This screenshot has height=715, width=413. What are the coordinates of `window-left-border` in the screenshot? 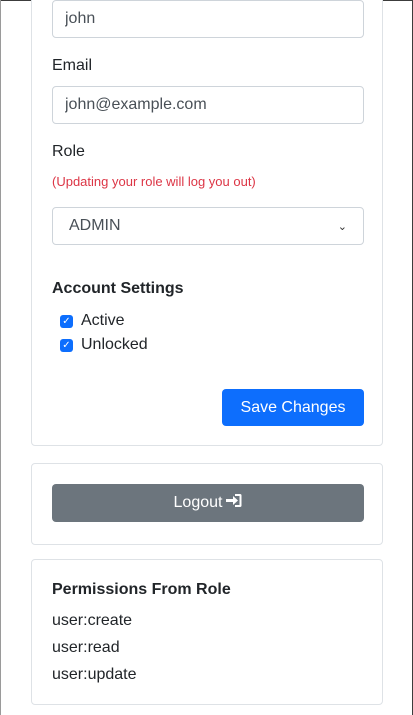 It's located at (0, 357).